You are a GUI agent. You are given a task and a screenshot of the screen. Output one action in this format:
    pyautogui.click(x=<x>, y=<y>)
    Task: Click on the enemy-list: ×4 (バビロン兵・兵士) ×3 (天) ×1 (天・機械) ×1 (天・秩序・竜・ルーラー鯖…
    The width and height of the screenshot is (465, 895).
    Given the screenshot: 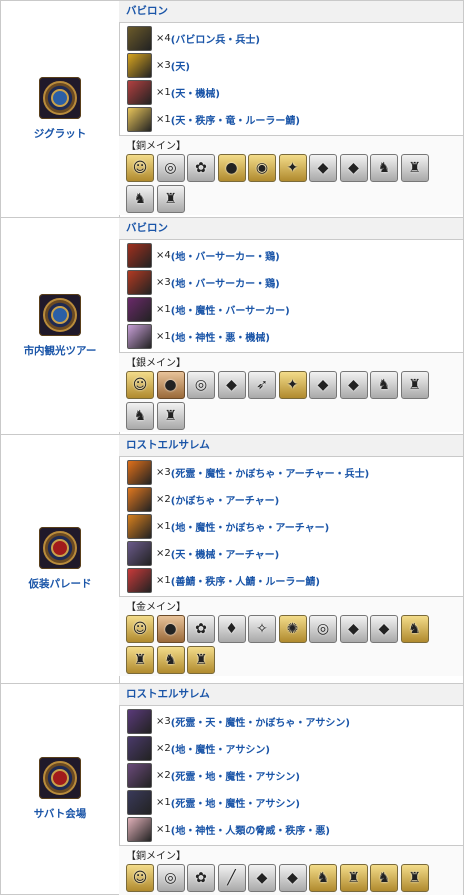 What is the action you would take?
    pyautogui.click(x=291, y=79)
    